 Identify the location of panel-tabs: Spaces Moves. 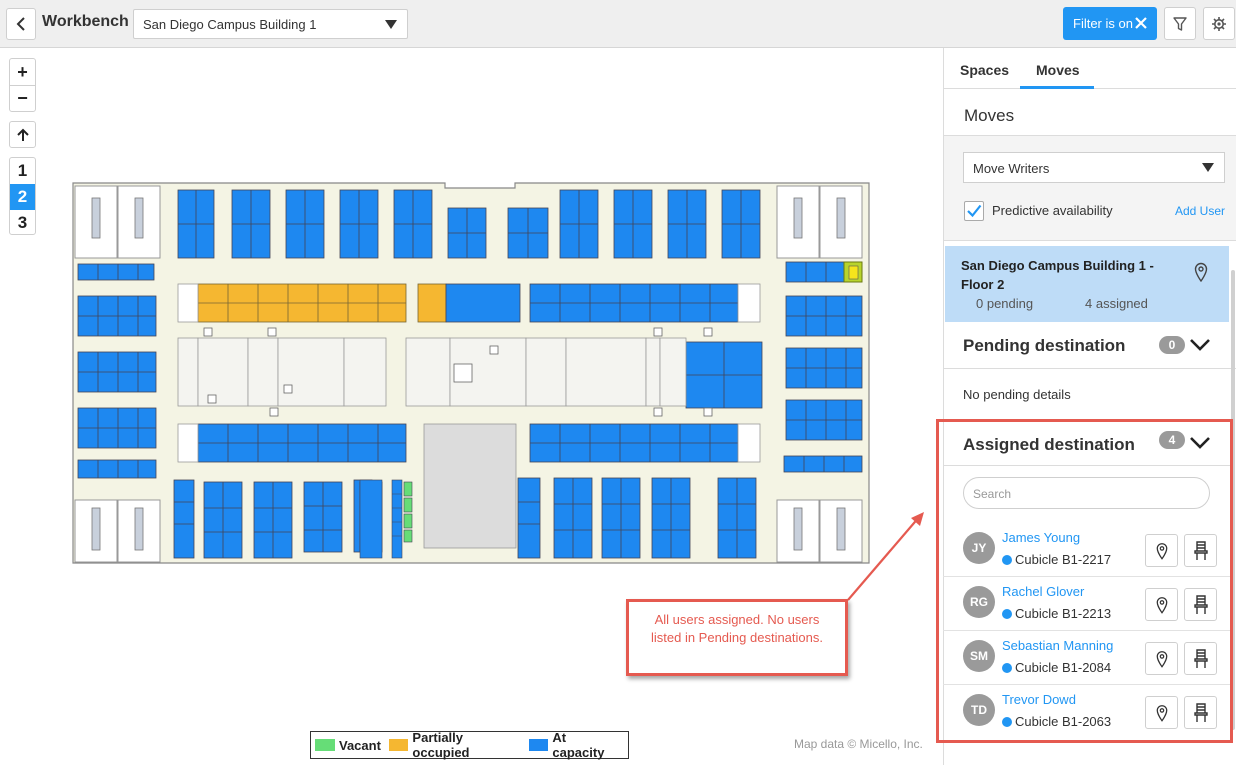
(1090, 68).